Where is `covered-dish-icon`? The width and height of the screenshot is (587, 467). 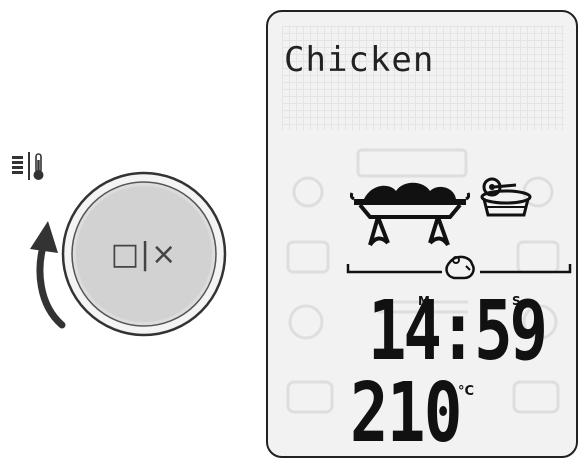
covered-dish-icon is located at coordinates (506, 197).